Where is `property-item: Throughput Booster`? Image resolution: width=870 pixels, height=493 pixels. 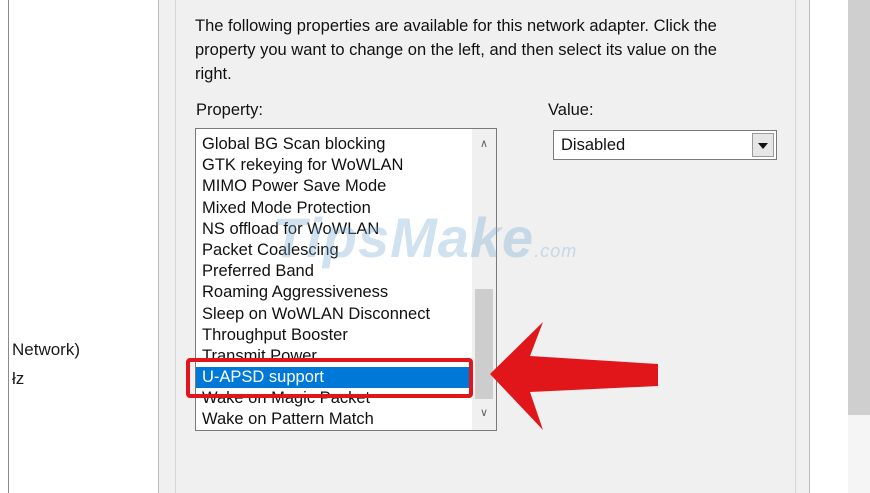 property-item: Throughput Booster is located at coordinates (333, 335).